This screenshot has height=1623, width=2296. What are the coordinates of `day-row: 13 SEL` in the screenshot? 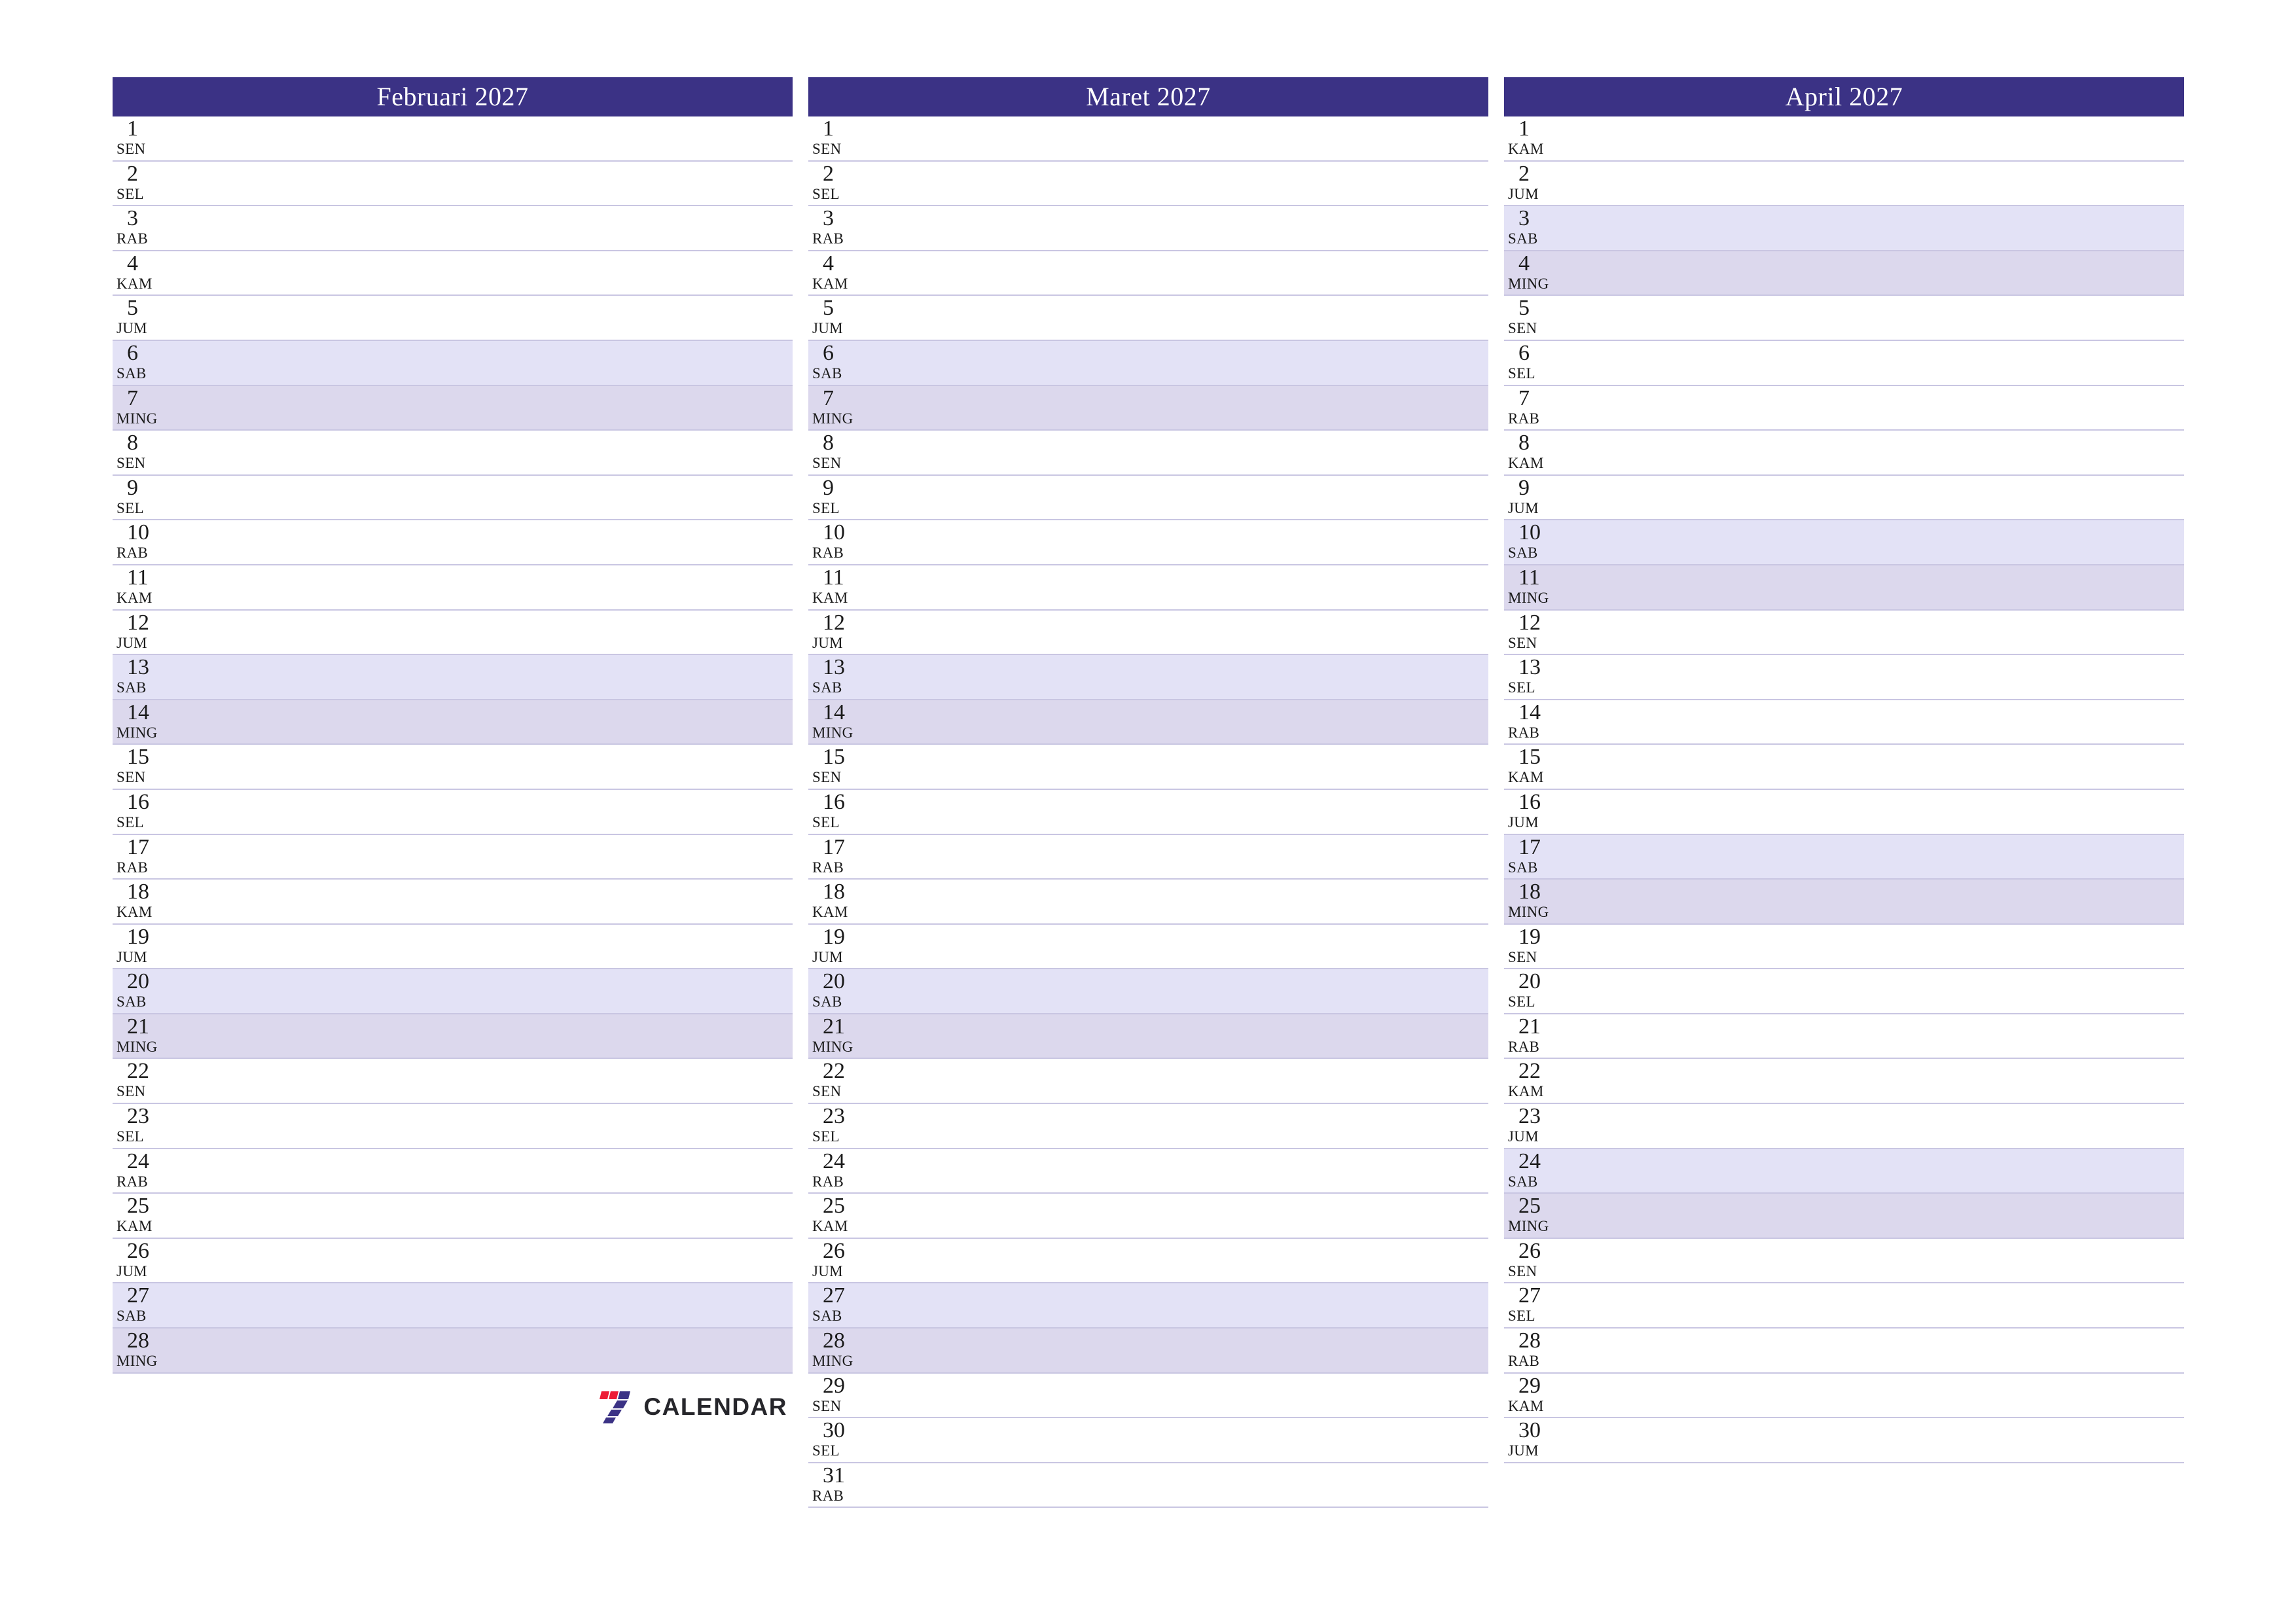 It's located at (1844, 677).